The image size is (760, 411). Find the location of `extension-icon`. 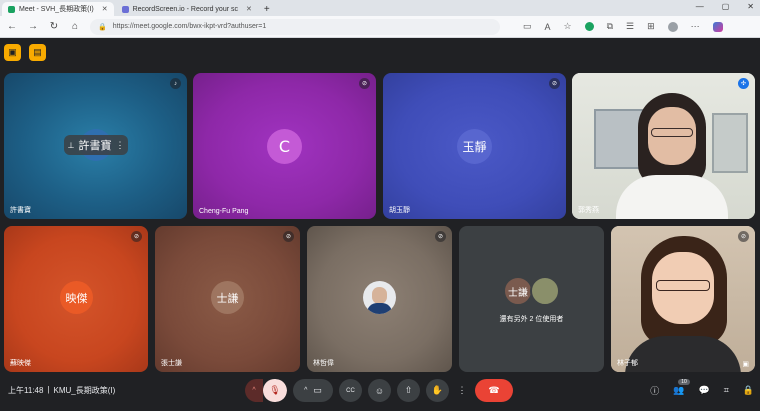

extension-icon is located at coordinates (589, 26).